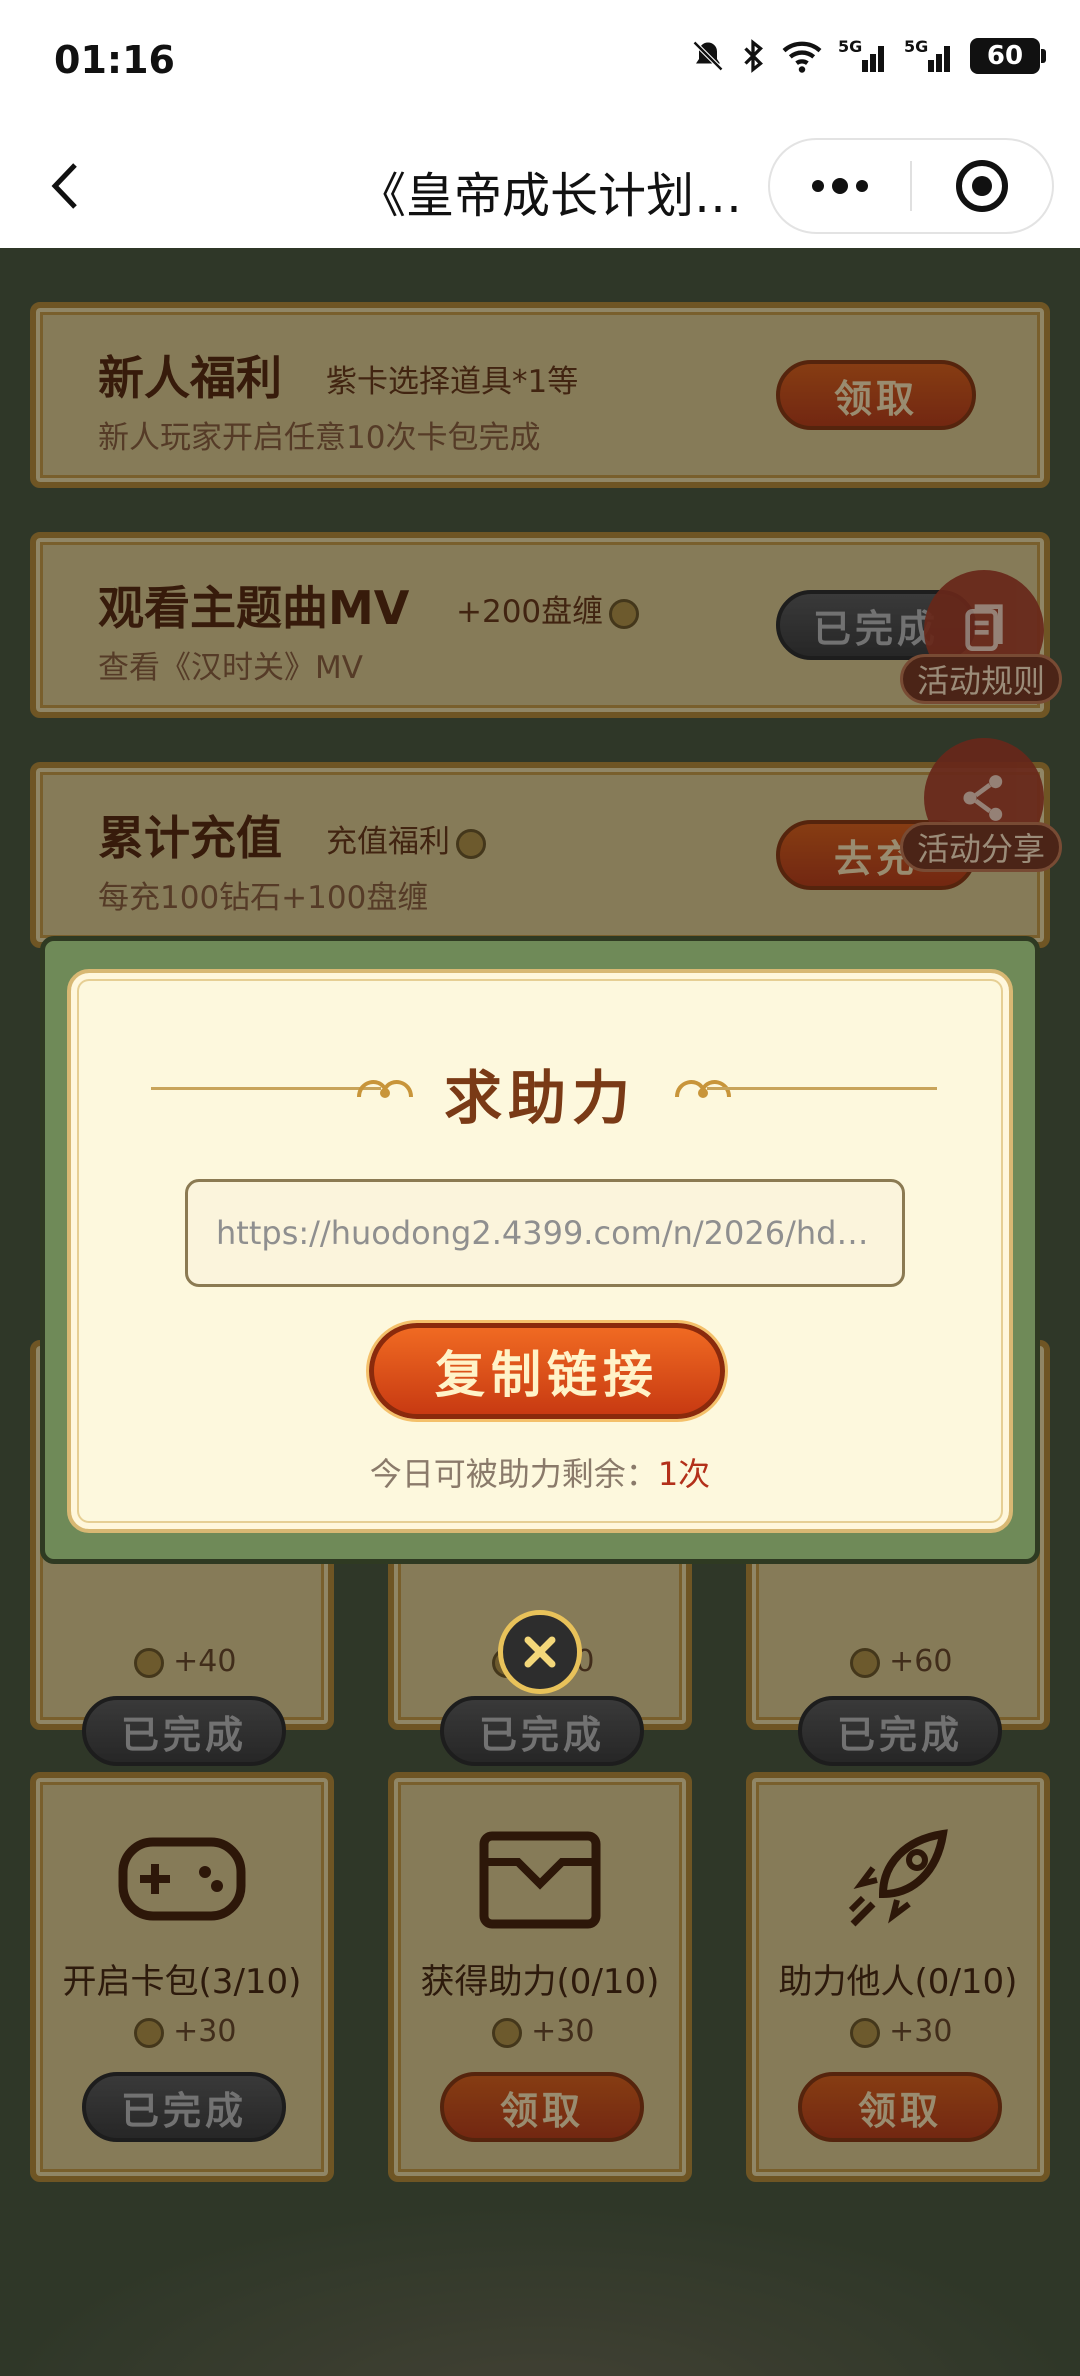  What do you see at coordinates (539, 1098) in the screenshot?
I see `modal-title: 求助力` at bounding box center [539, 1098].